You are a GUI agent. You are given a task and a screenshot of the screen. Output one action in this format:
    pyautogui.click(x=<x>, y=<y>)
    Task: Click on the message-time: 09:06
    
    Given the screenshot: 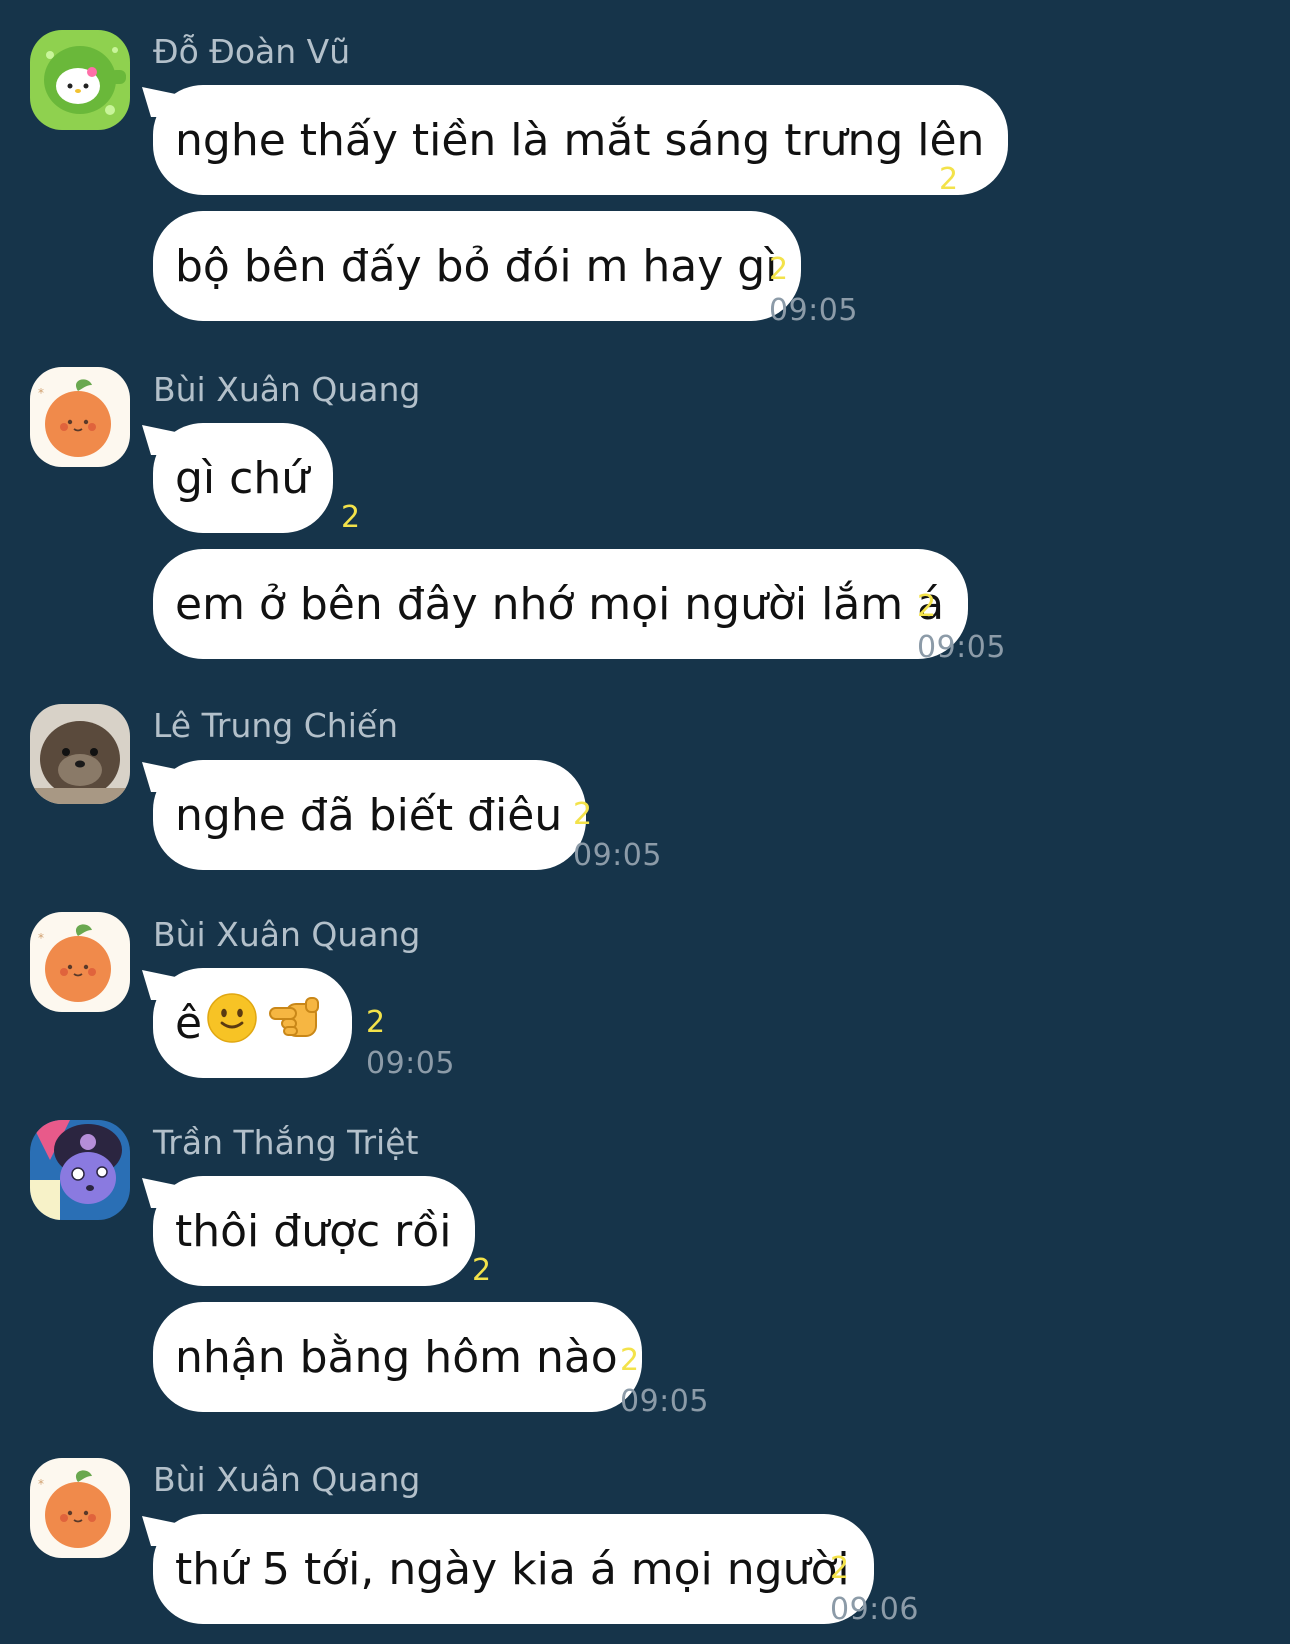 What is the action you would take?
    pyautogui.click(x=874, y=1609)
    